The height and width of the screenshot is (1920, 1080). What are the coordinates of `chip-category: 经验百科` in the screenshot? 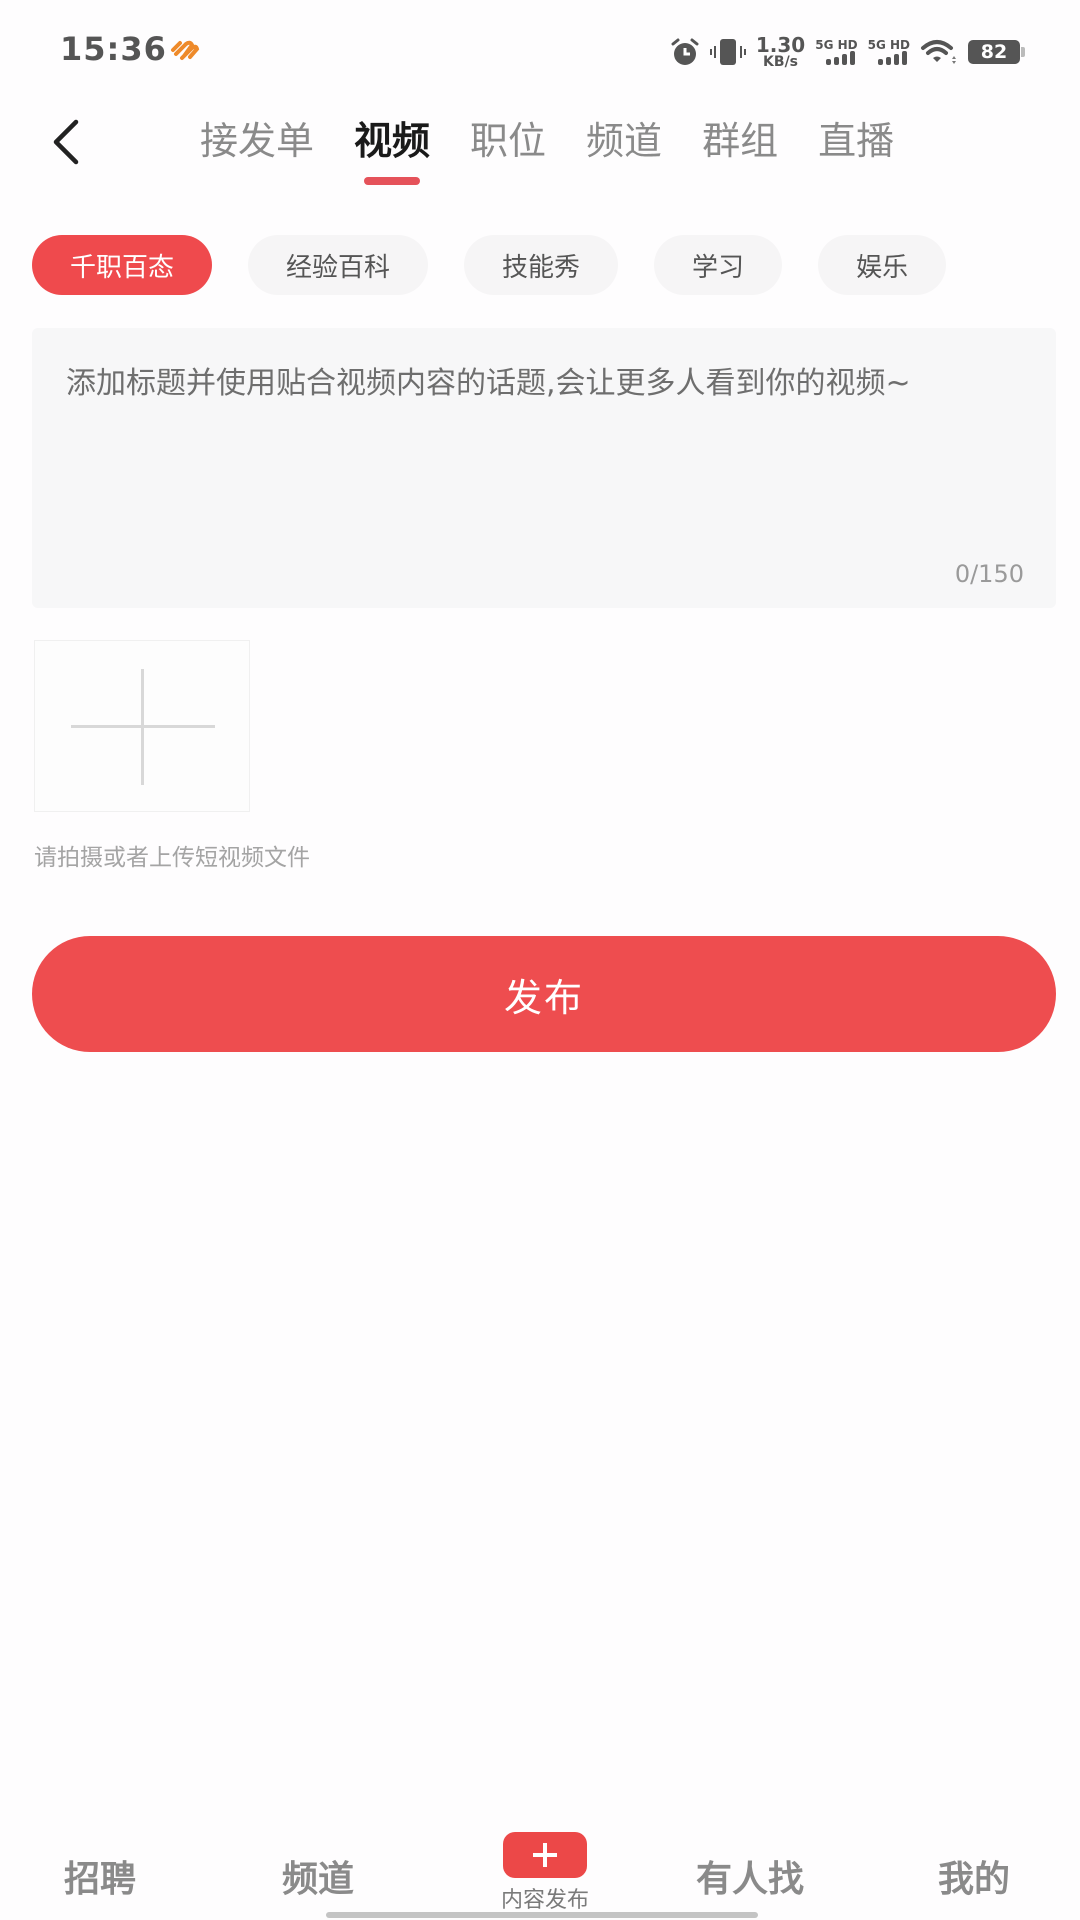 It's located at (338, 265).